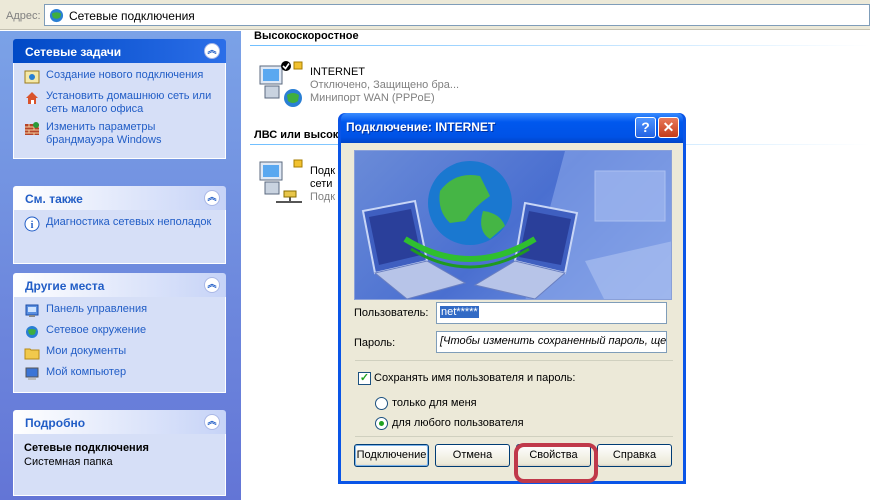 Image resolution: width=870 pixels, height=500 pixels. Describe the element at coordinates (86, 448) in the screenshot. I see `details-name: Сетевые подключения` at that location.